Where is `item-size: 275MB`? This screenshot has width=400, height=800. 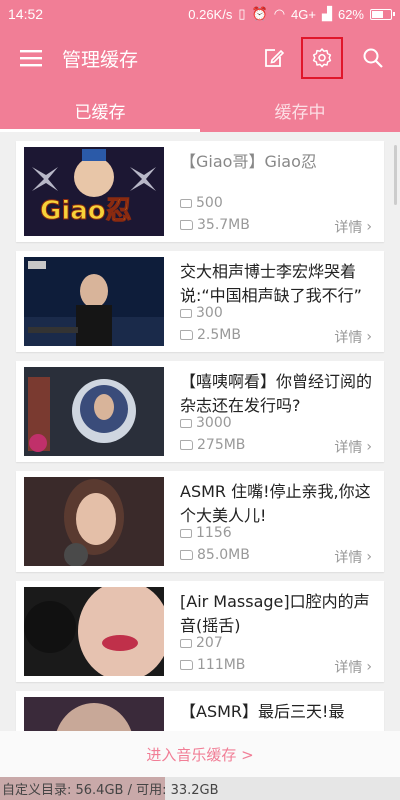
item-size: 275MB is located at coordinates (221, 445).